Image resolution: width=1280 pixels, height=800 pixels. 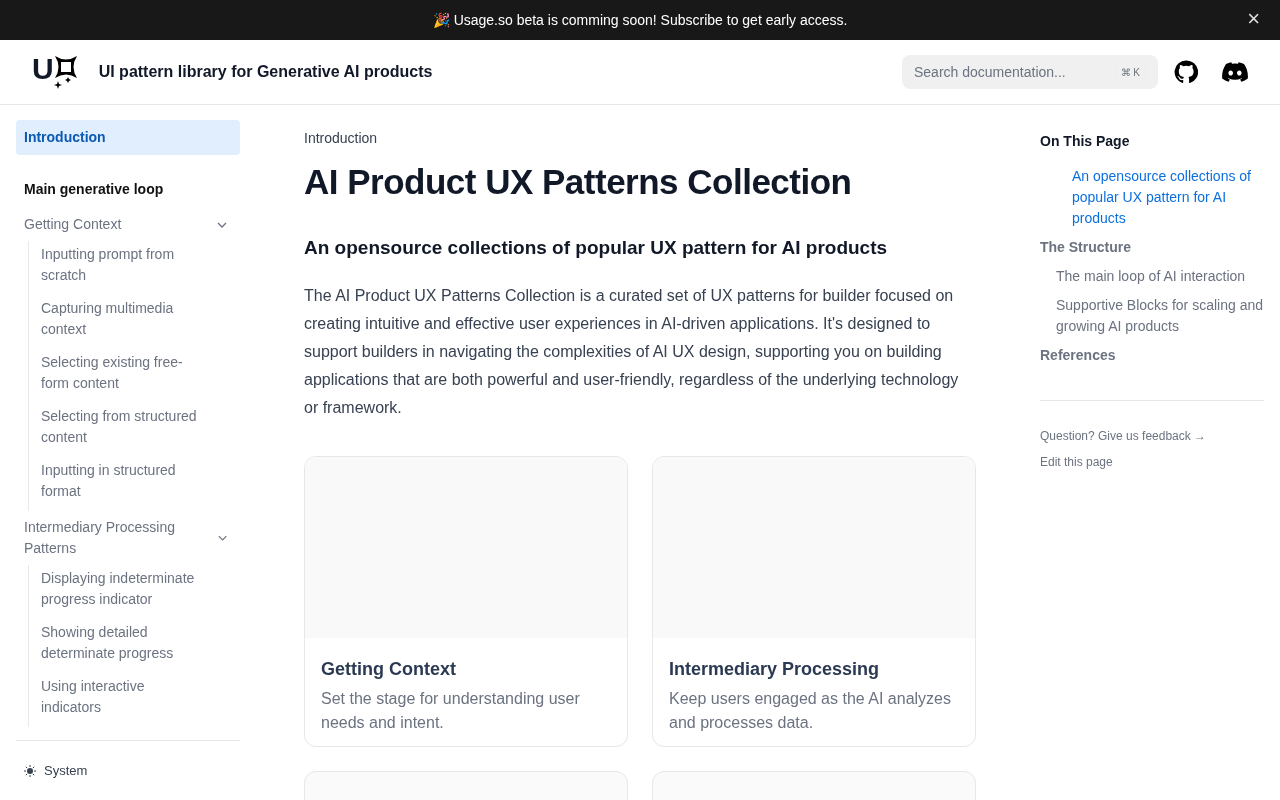 What do you see at coordinates (30, 770) in the screenshot?
I see `sun-icon` at bounding box center [30, 770].